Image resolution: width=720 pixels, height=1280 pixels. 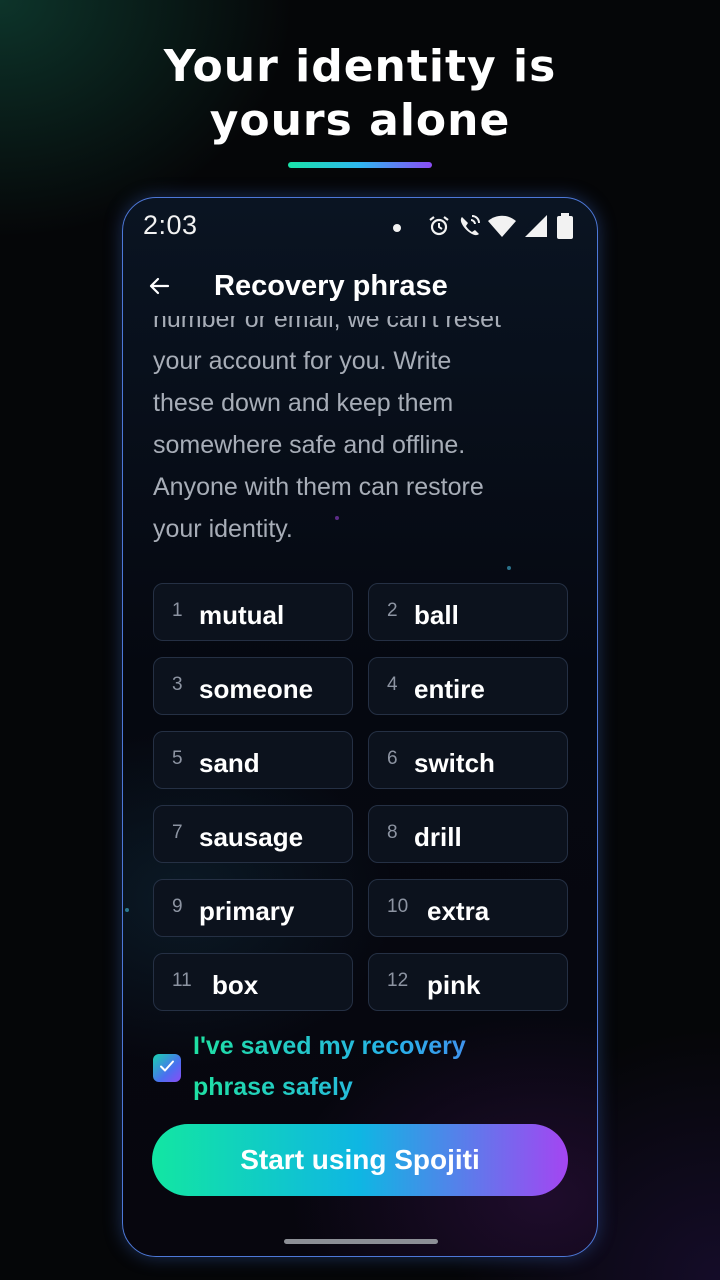 I want to click on saved-confirmation-row: I've saved my recovery phrase safely, so click(x=363, y=1069).